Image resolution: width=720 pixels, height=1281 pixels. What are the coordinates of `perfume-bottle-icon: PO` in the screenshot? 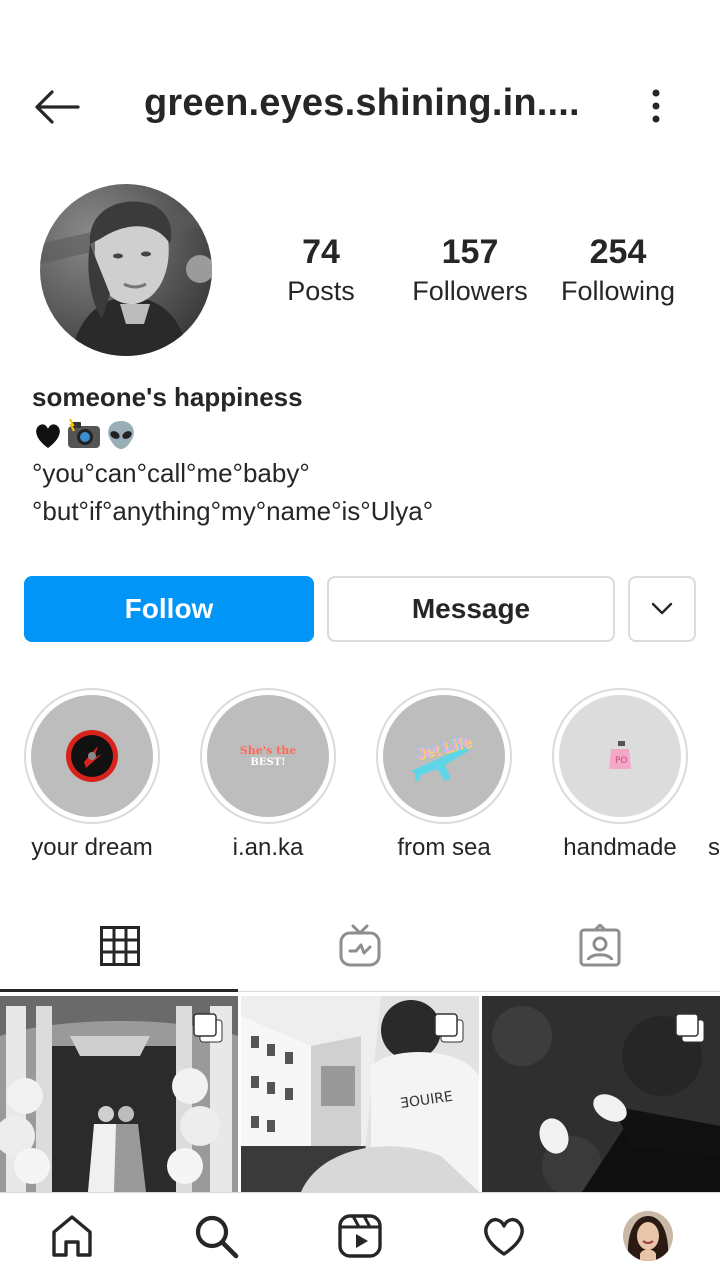 It's located at (620, 755).